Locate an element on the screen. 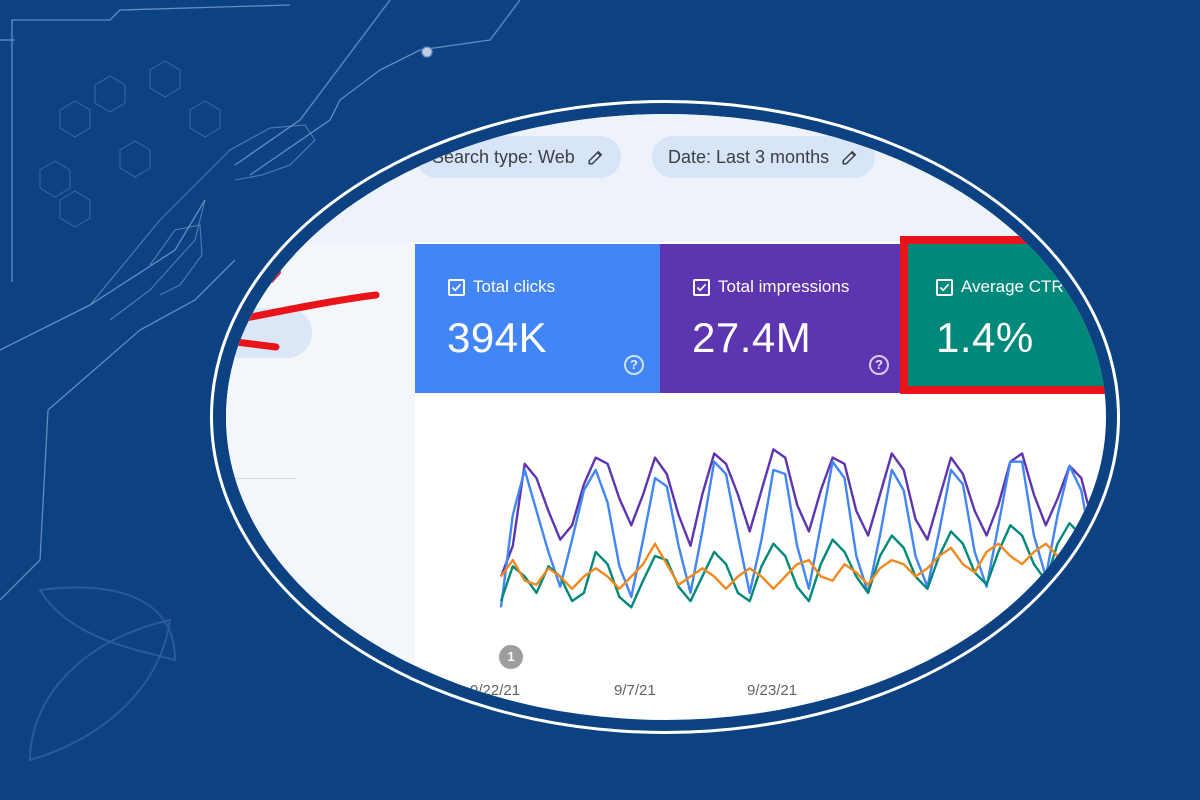 The width and height of the screenshot is (1200, 800). divider is located at coordinates (261, 478).